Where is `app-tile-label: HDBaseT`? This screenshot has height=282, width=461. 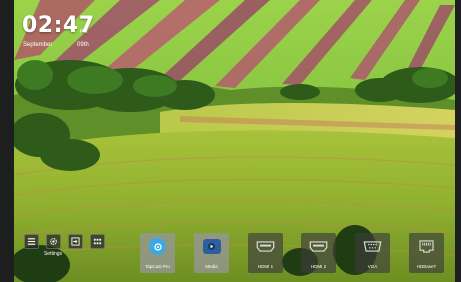 app-tile-label: HDBaseT is located at coordinates (426, 266).